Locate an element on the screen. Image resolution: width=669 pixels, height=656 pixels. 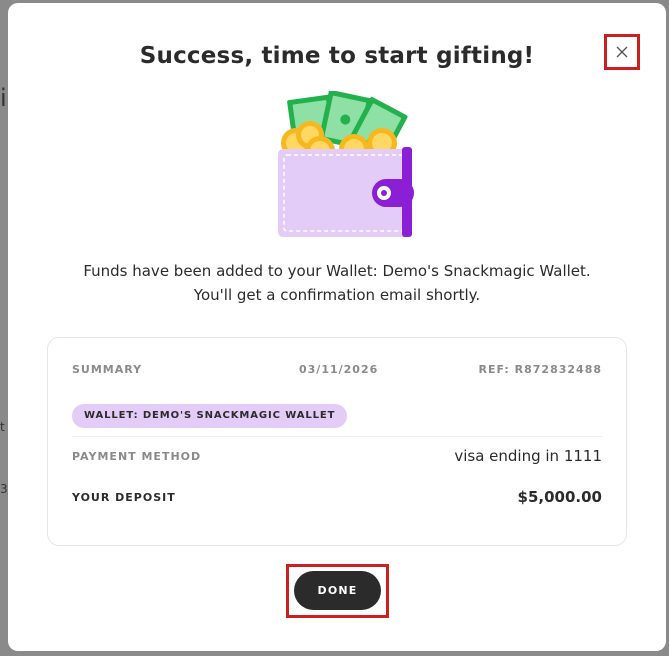
close-button is located at coordinates (622, 52).